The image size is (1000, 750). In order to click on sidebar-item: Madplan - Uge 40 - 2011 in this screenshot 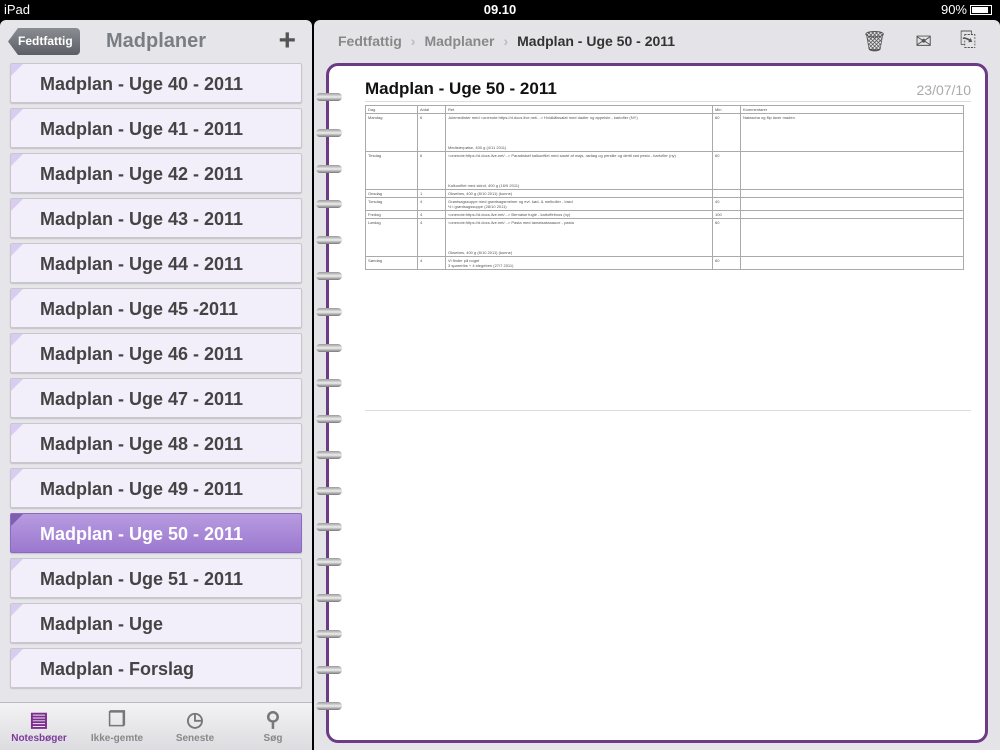, I will do `click(156, 83)`.